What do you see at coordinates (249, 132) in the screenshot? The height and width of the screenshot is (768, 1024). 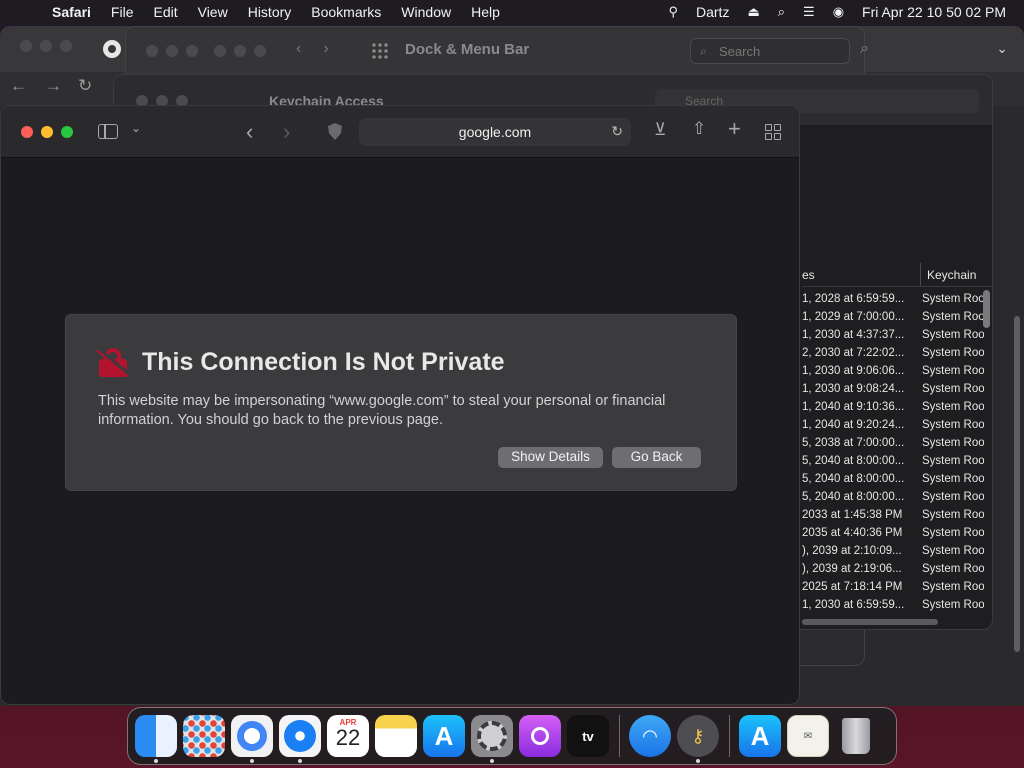 I see `back-chevron-icon: ‹` at bounding box center [249, 132].